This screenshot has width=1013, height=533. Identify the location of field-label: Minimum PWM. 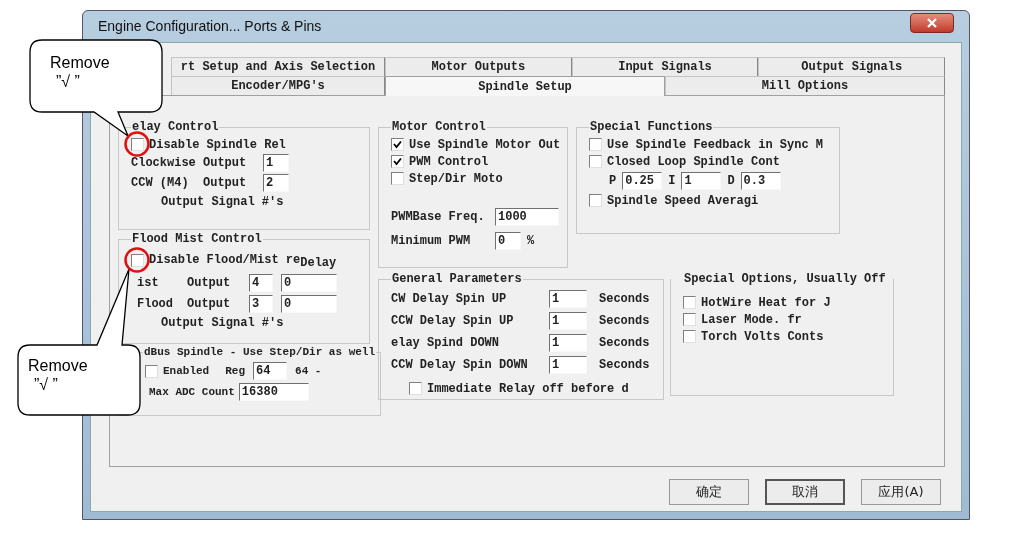
(431, 241).